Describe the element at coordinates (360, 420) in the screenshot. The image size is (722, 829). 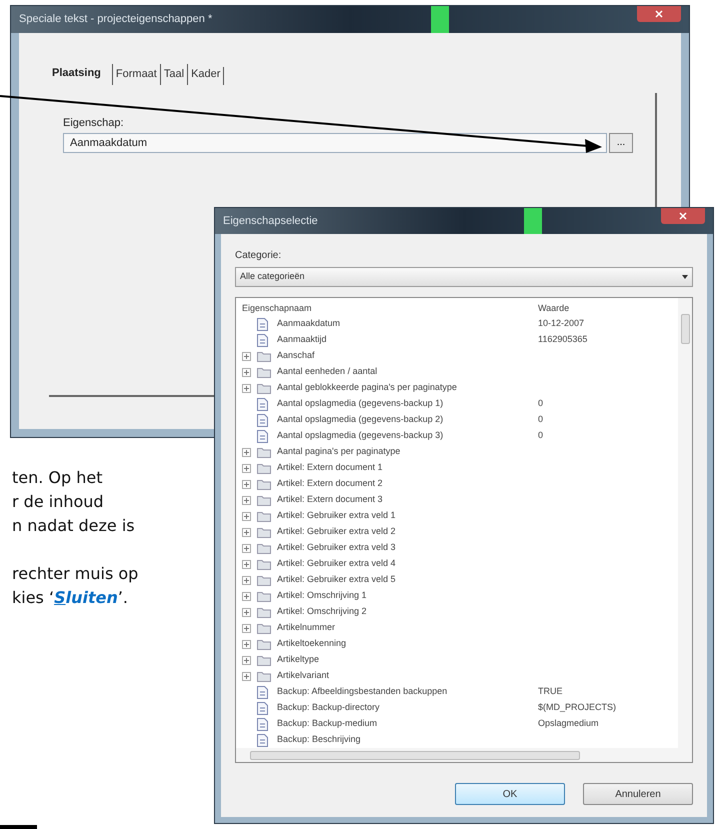
I see `property-name: Aantal opslagmedia (gegevens-backup 2)` at that location.